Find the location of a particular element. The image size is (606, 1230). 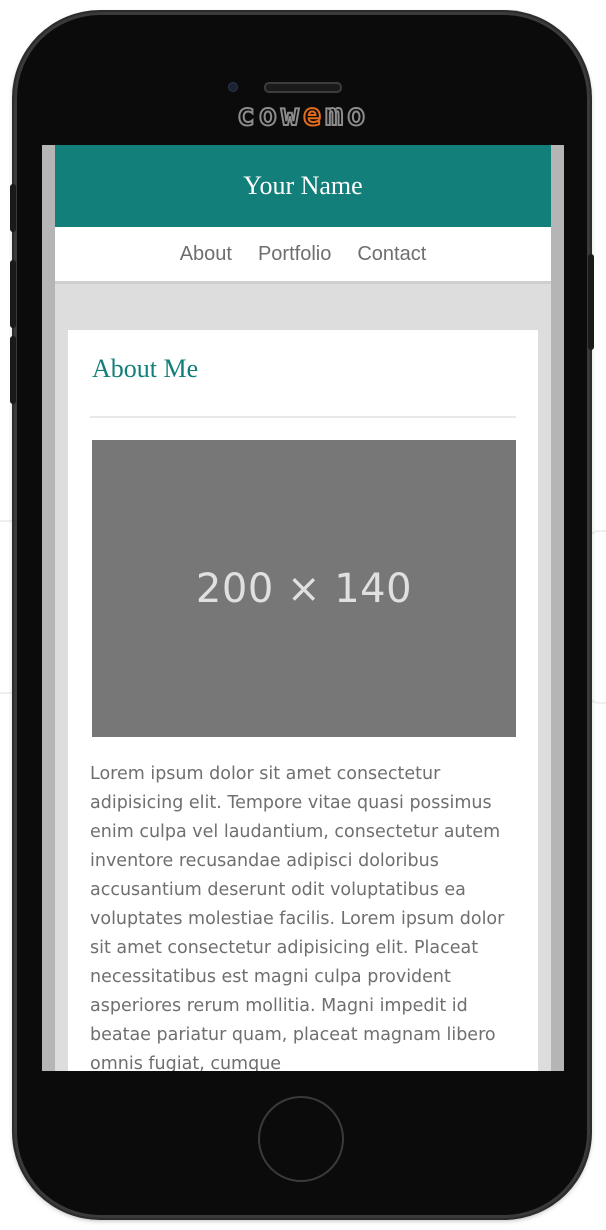

section-heading: About Me is located at coordinates (145, 368).